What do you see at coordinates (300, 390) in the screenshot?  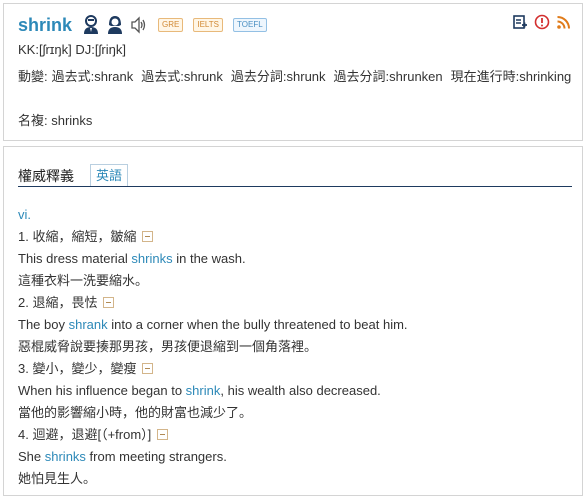 I see `example-text: , his wealth also decreased.` at bounding box center [300, 390].